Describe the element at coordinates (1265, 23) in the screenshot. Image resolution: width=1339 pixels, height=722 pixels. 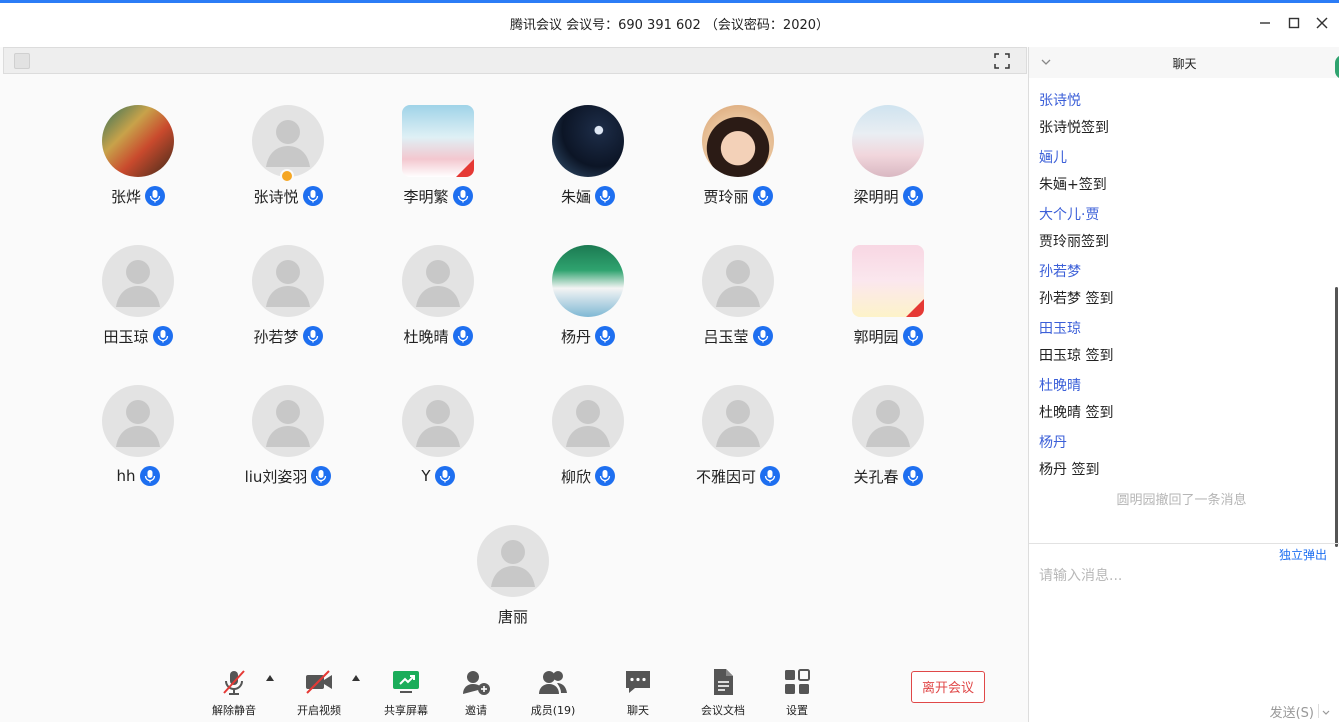
I see `minimize-button` at that location.